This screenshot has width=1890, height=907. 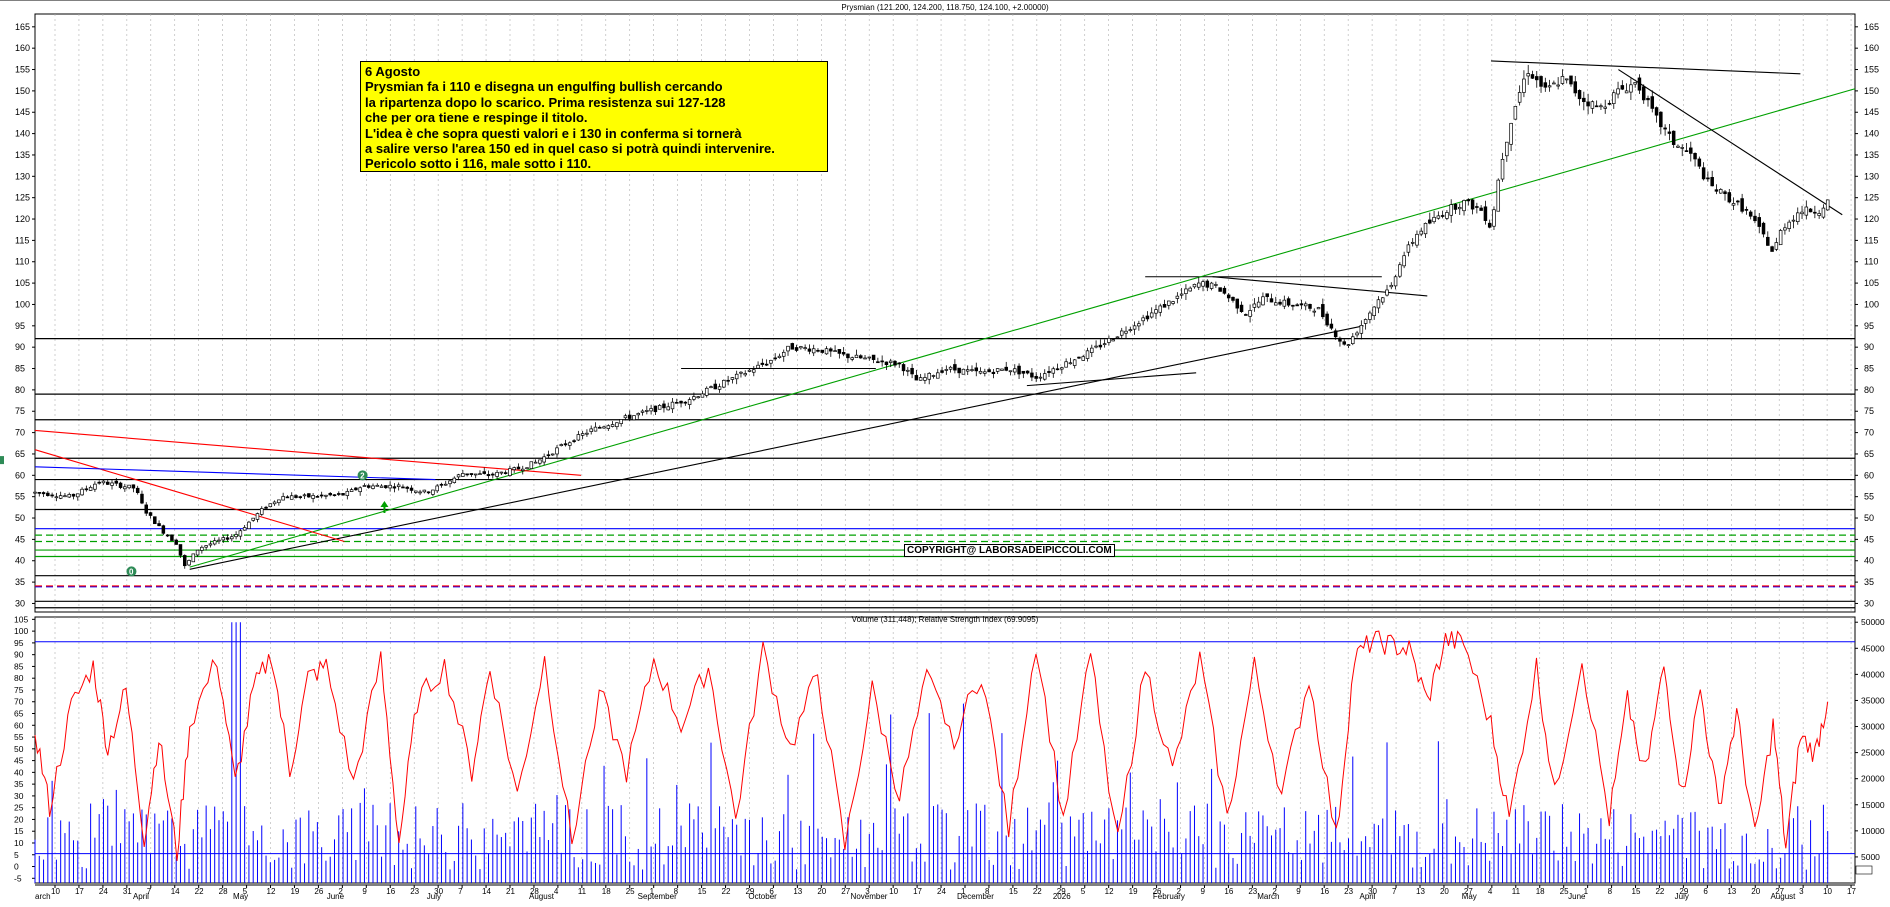 What do you see at coordinates (141, 896) in the screenshot?
I see `month-label: April` at bounding box center [141, 896].